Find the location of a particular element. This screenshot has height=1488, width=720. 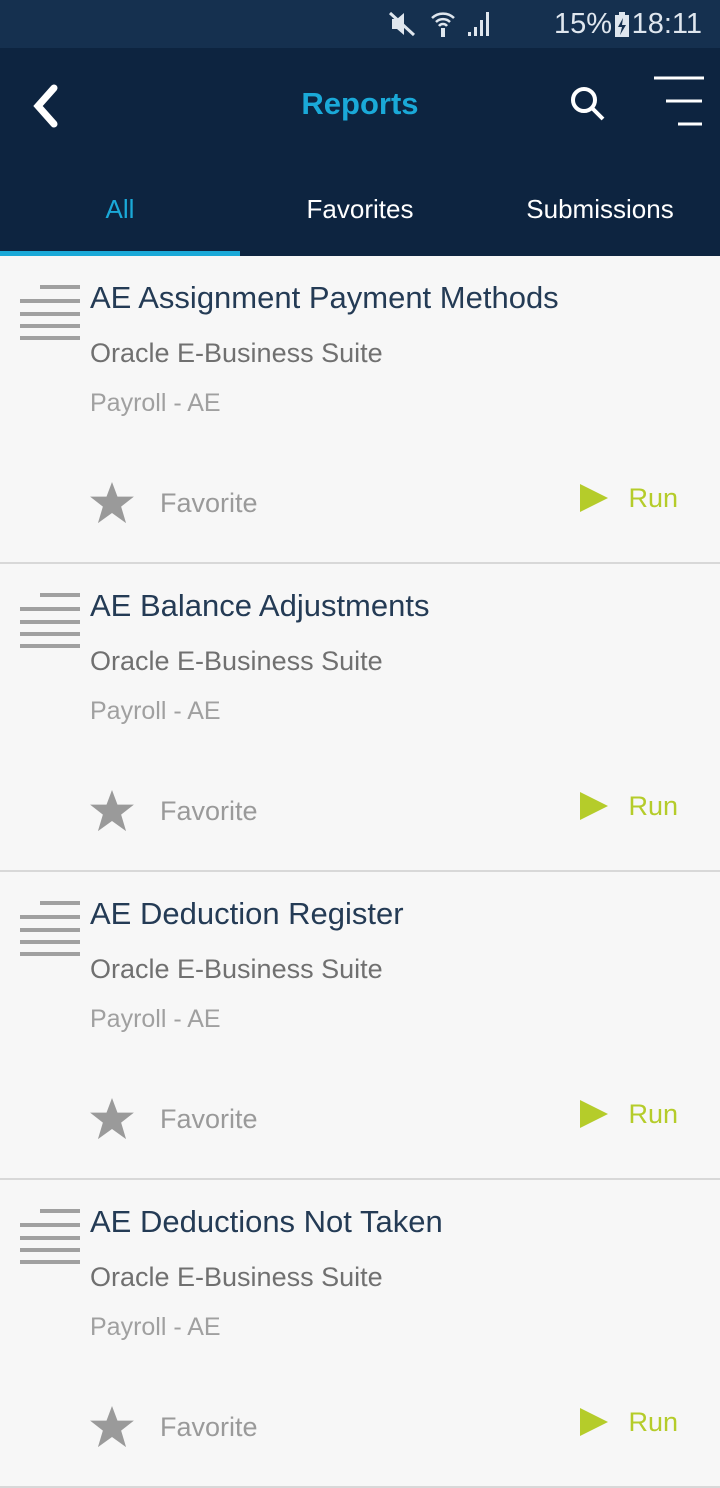

tab-bar: All Favorites Submissions is located at coordinates (360, 217).